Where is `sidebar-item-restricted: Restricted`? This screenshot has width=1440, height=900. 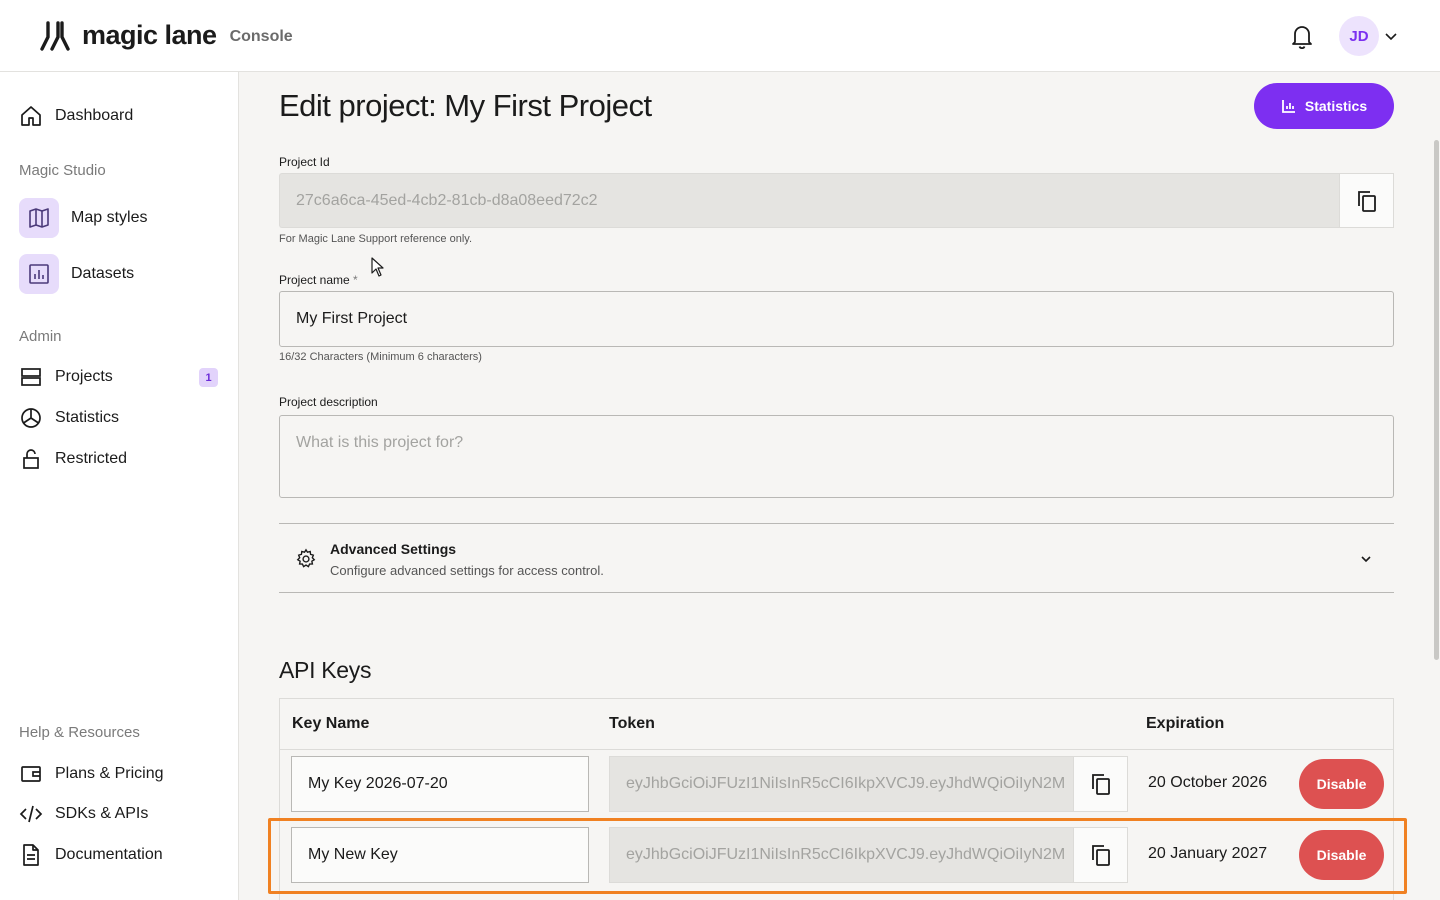
sidebar-item-restricted: Restricted is located at coordinates (73, 459).